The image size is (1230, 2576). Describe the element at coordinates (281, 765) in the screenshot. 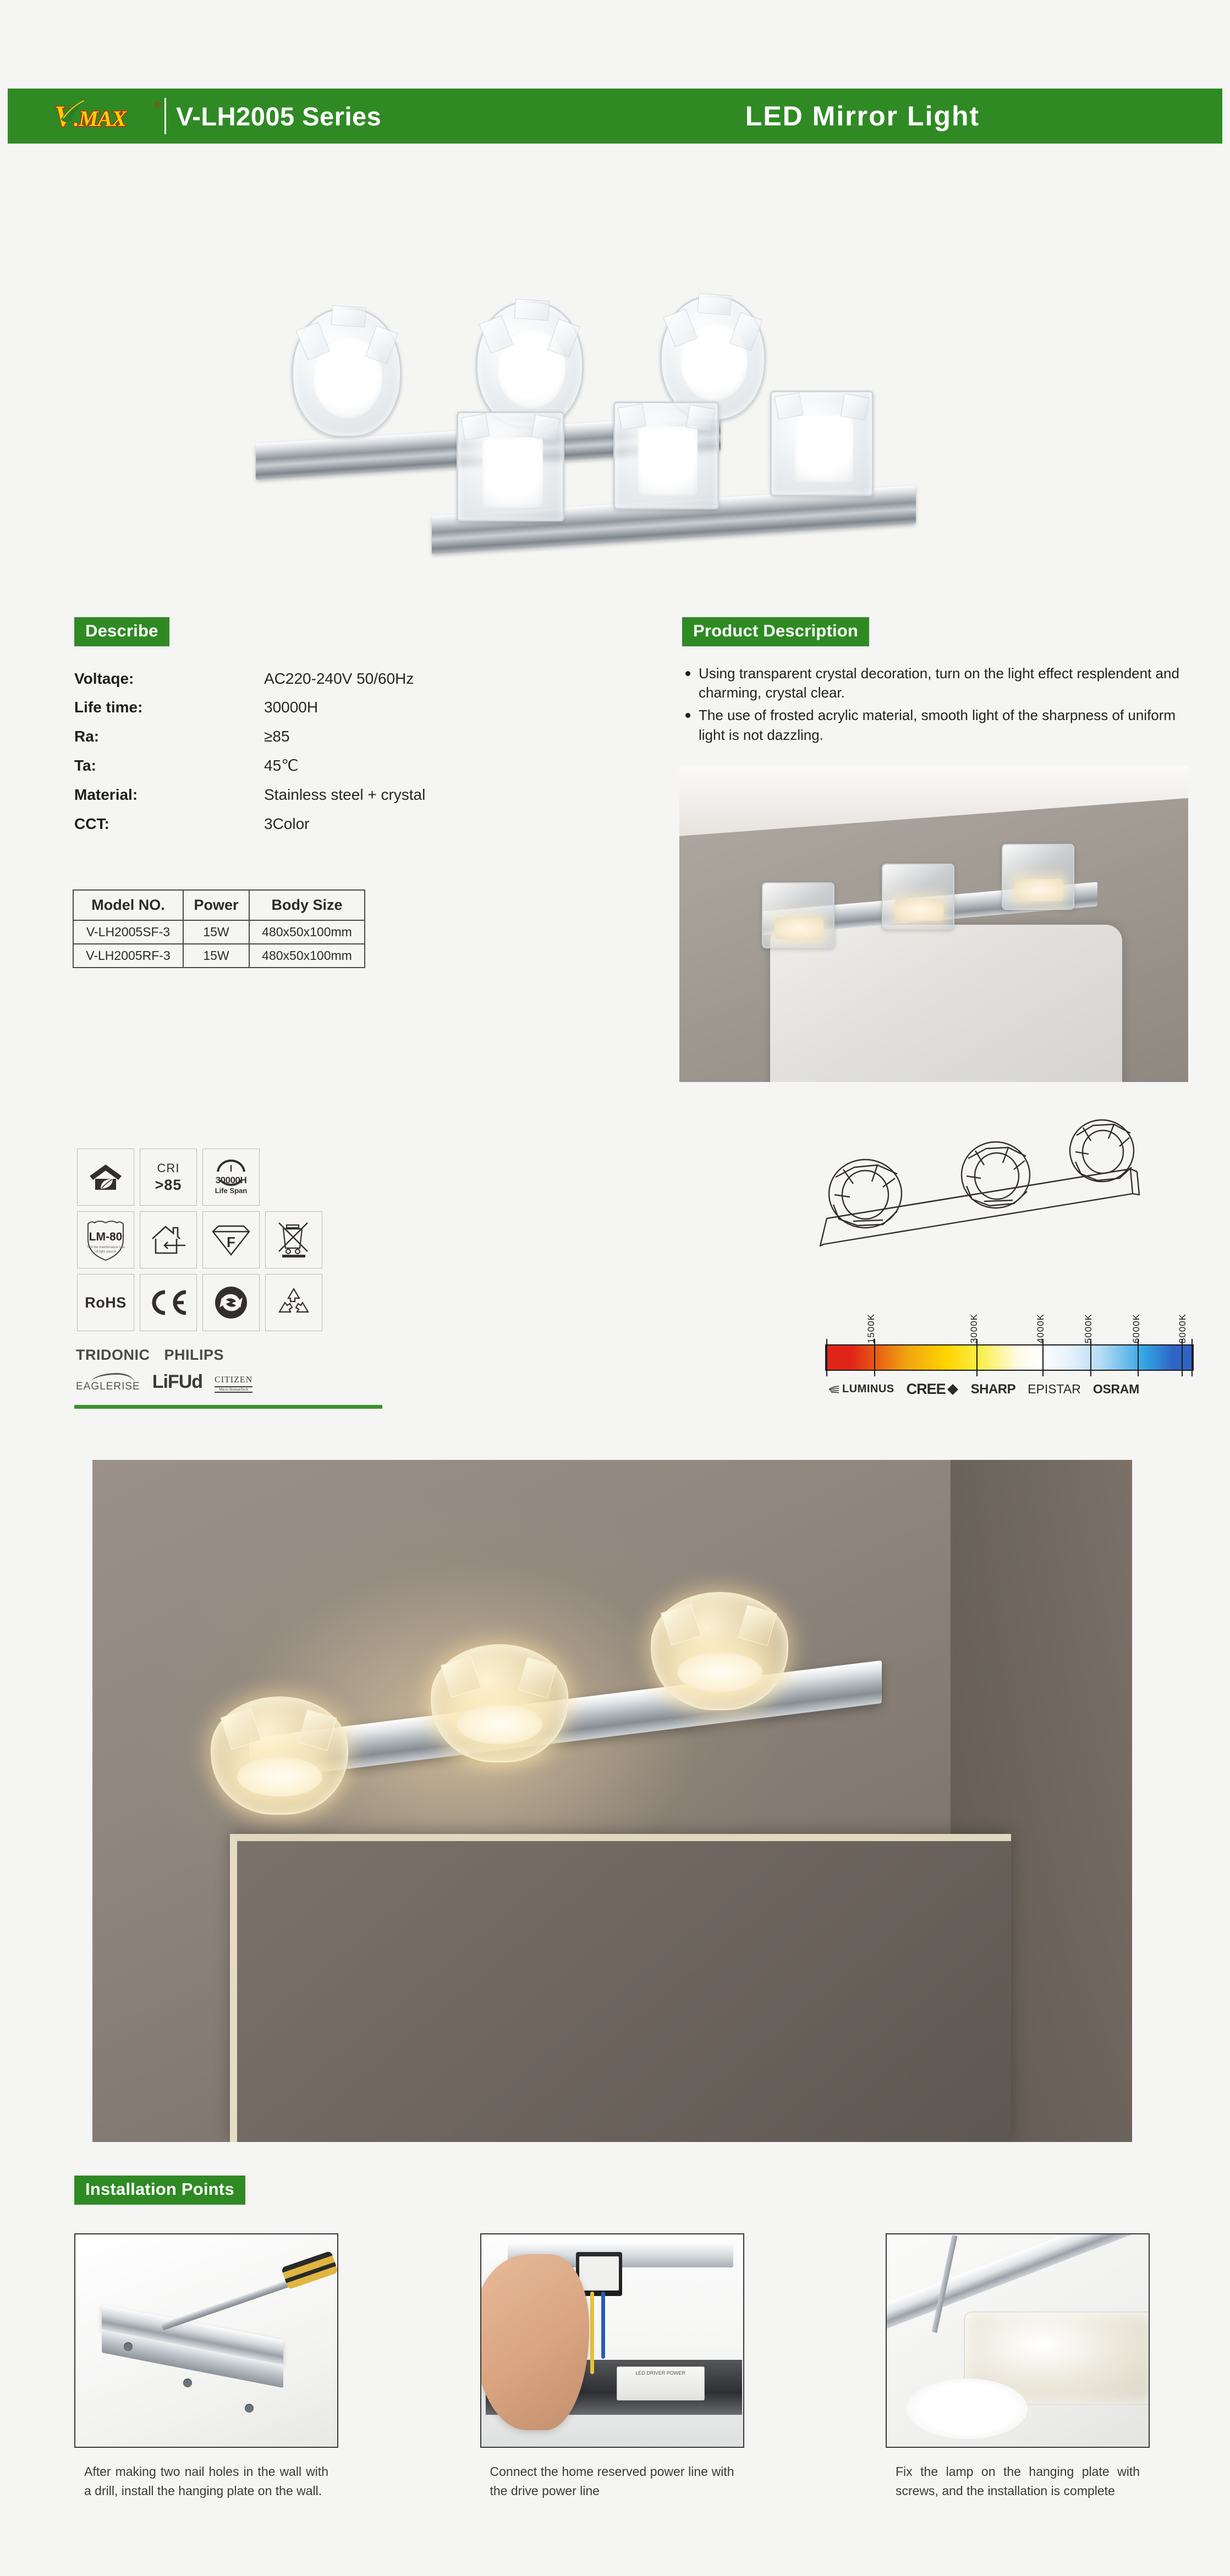

I see `spec-value: 45℃` at that location.